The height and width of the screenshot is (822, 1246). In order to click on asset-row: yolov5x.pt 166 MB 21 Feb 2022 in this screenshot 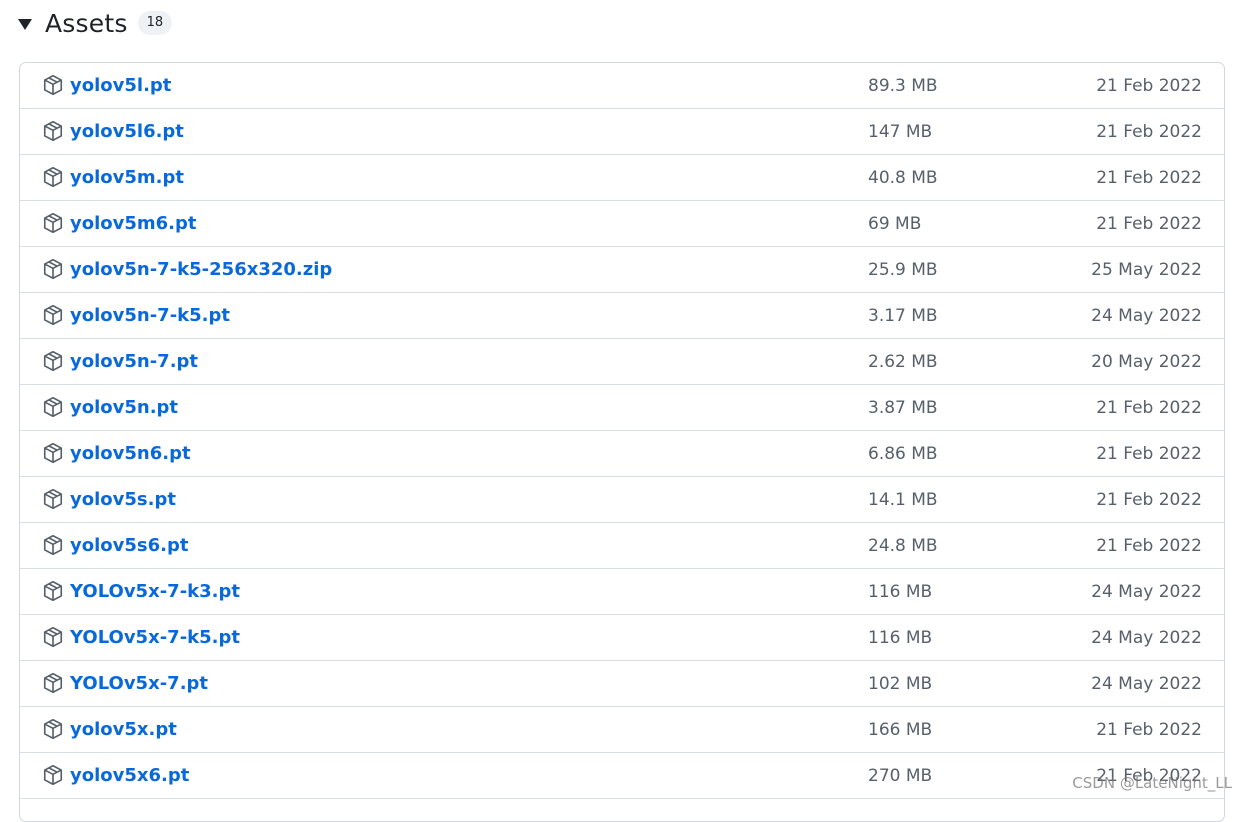, I will do `click(622, 730)`.